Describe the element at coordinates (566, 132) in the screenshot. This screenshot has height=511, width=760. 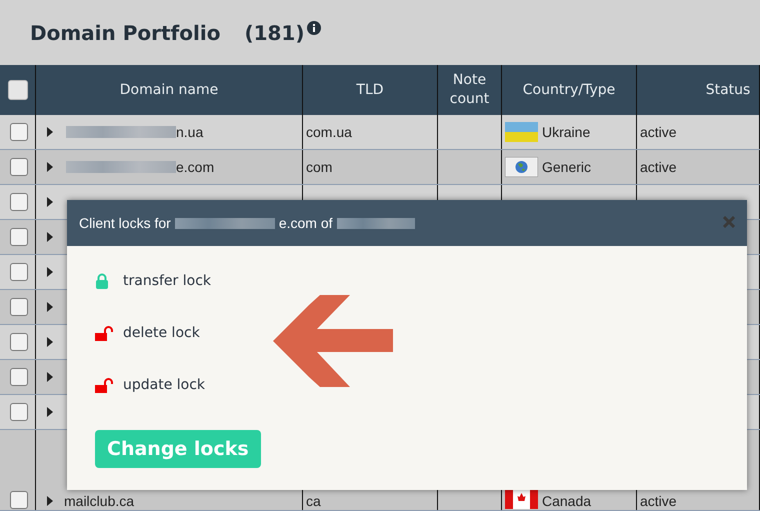
I see `country-cell: Ukraine` at that location.